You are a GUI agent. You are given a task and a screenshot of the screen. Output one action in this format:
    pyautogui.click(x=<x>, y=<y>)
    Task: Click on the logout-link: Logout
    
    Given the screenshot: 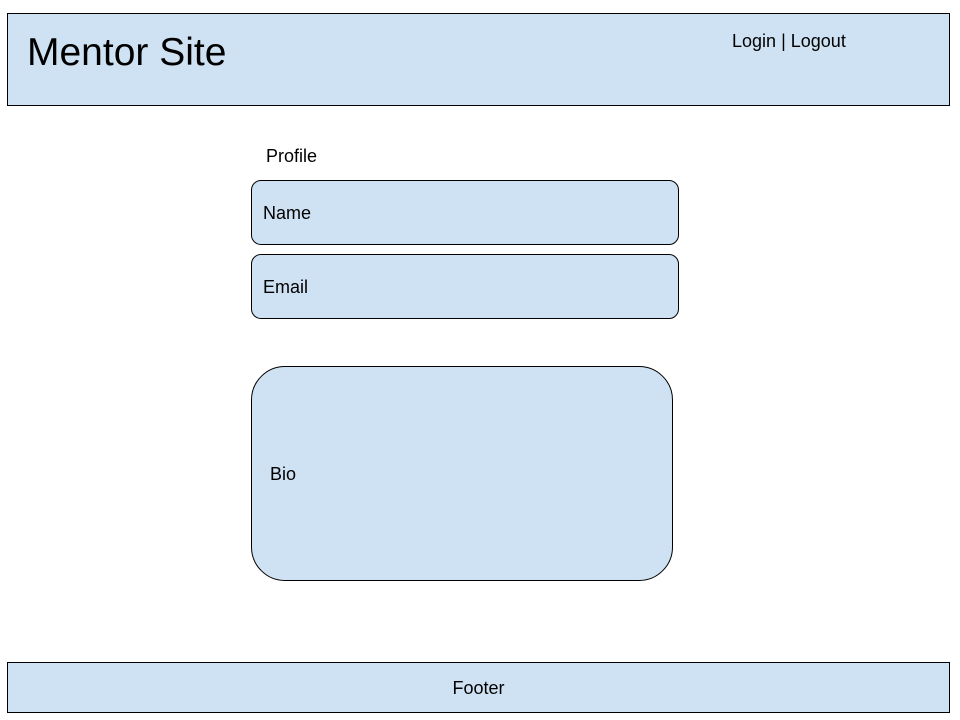 What is the action you would take?
    pyautogui.click(x=818, y=41)
    